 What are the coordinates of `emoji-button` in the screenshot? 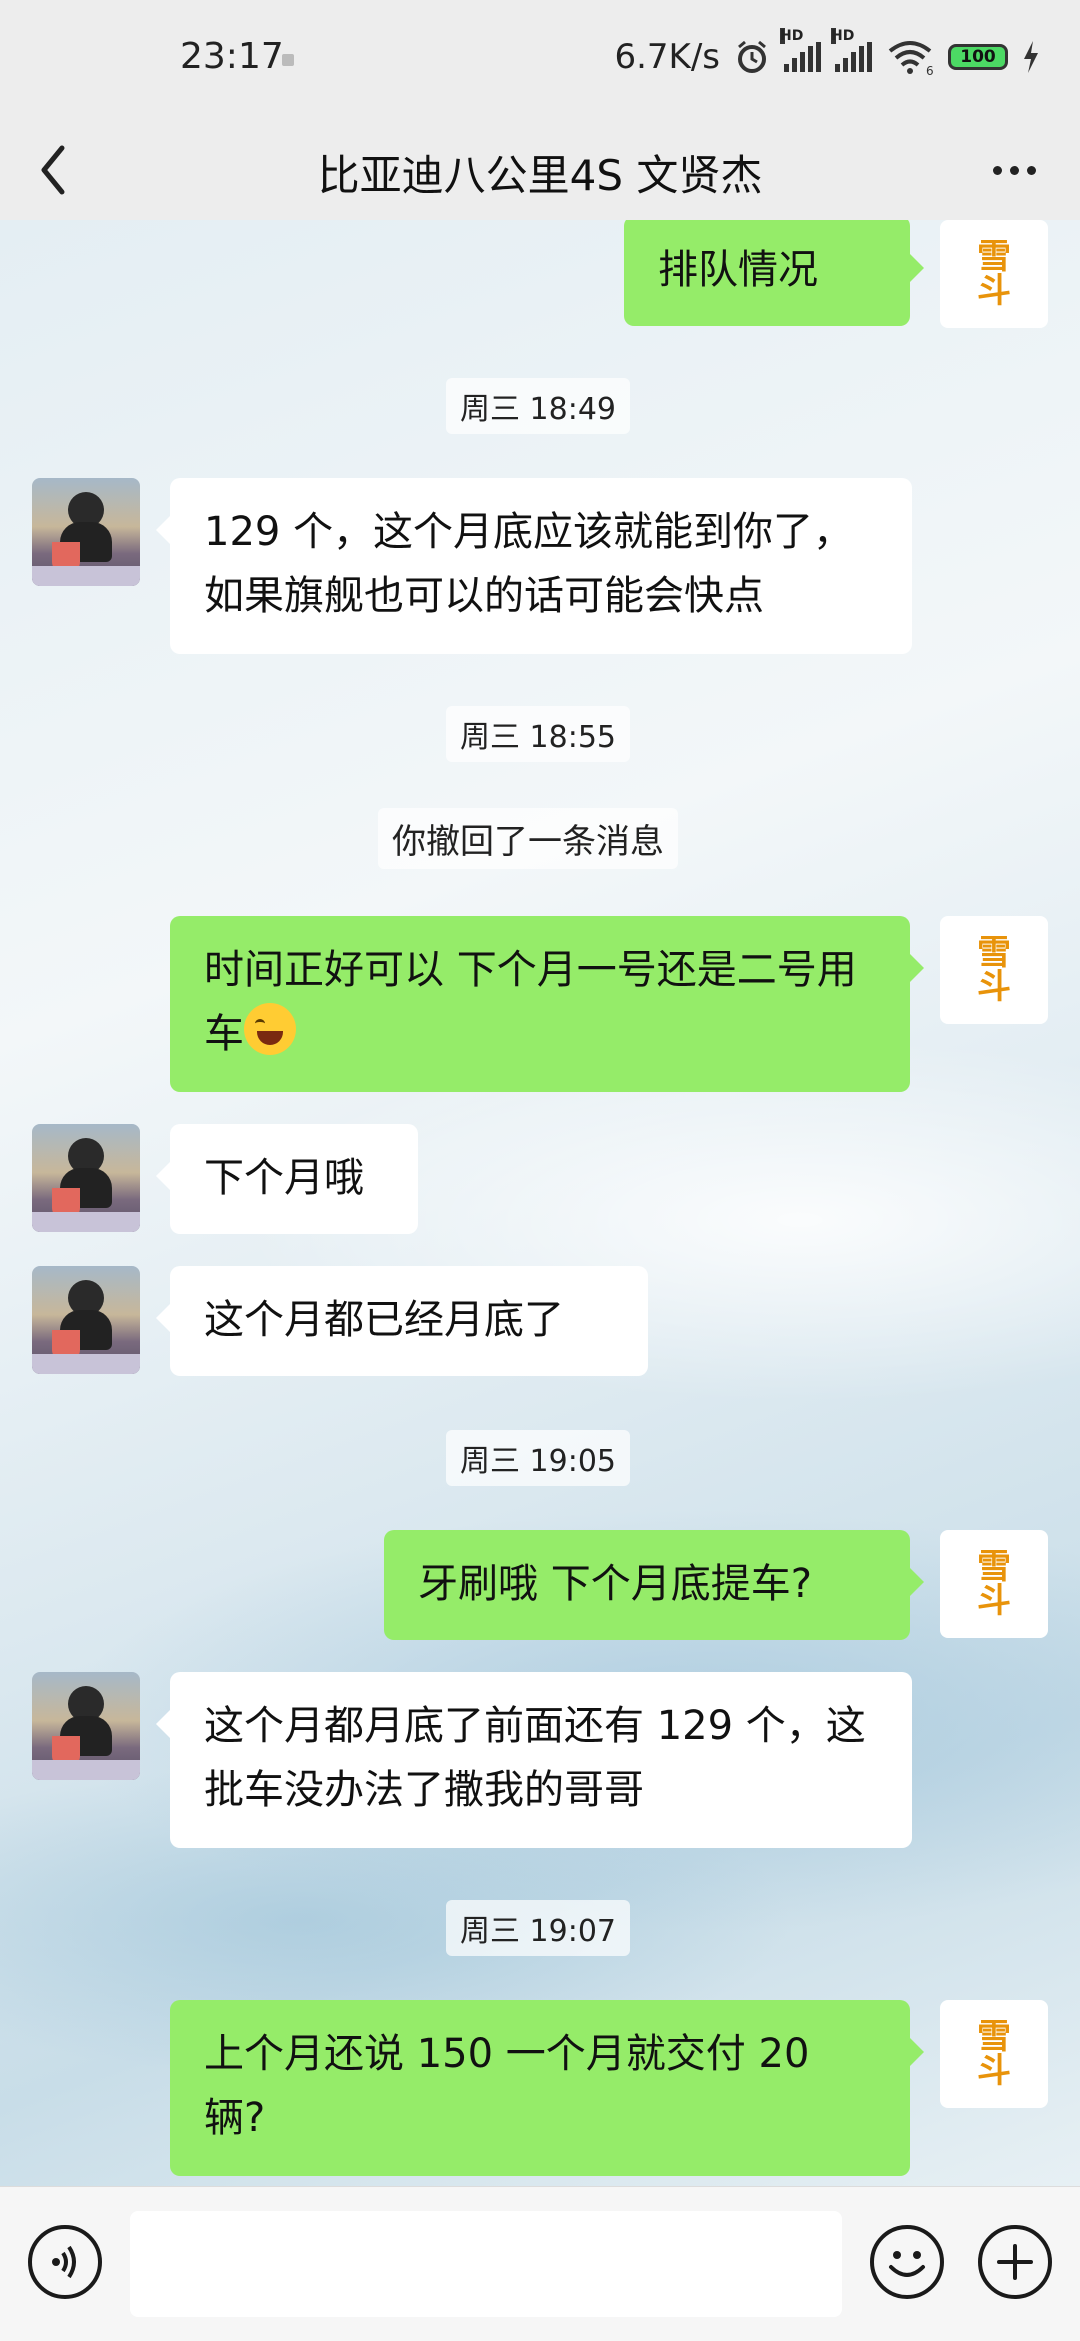 It's located at (907, 2262).